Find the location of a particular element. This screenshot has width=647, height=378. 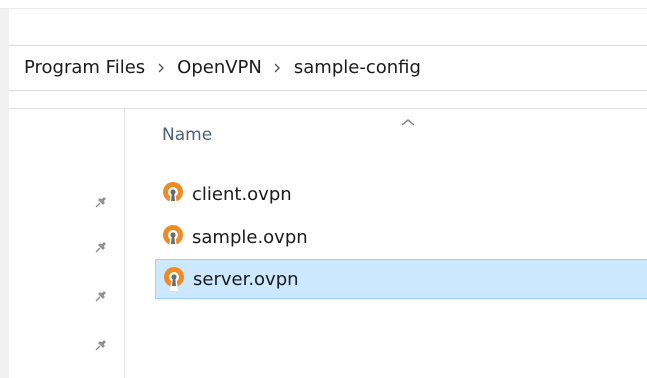

file-name: sample.ovpn is located at coordinates (250, 237).